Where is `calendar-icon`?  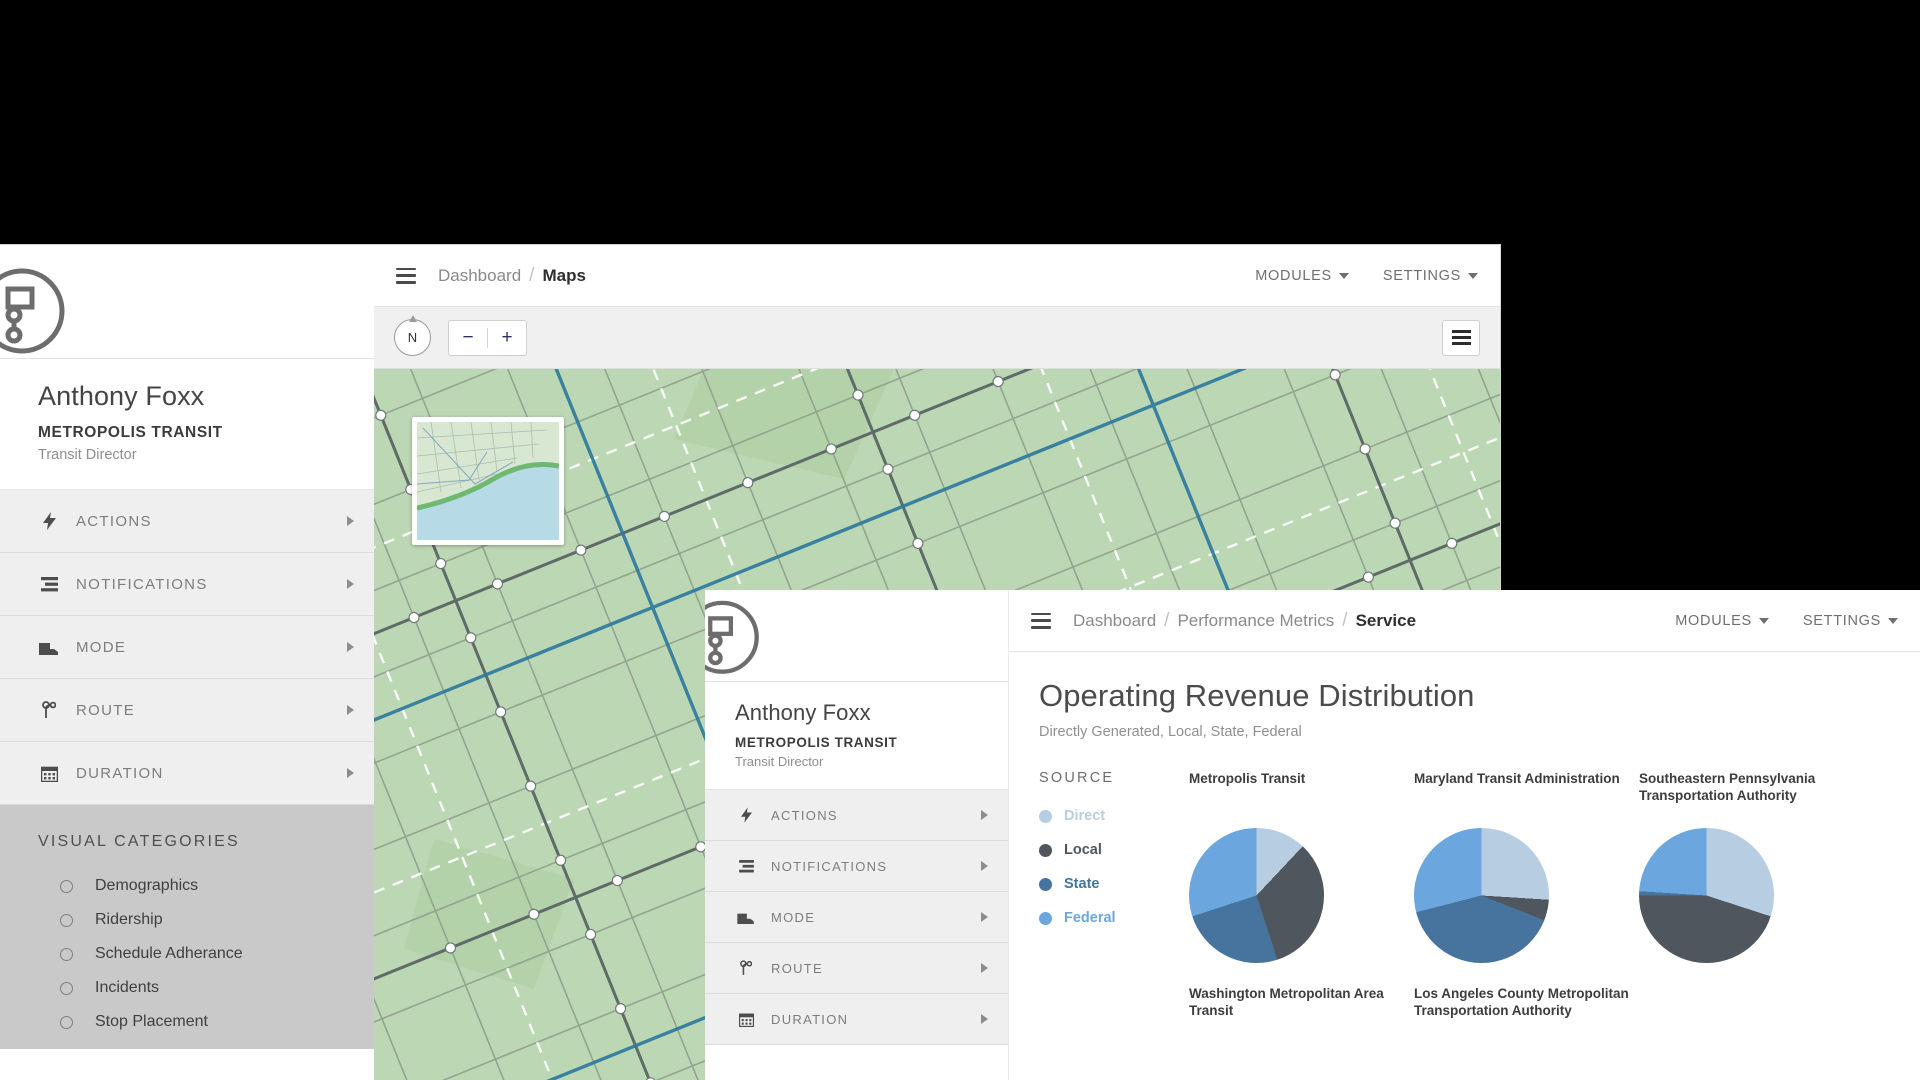
calendar-icon is located at coordinates (49, 773).